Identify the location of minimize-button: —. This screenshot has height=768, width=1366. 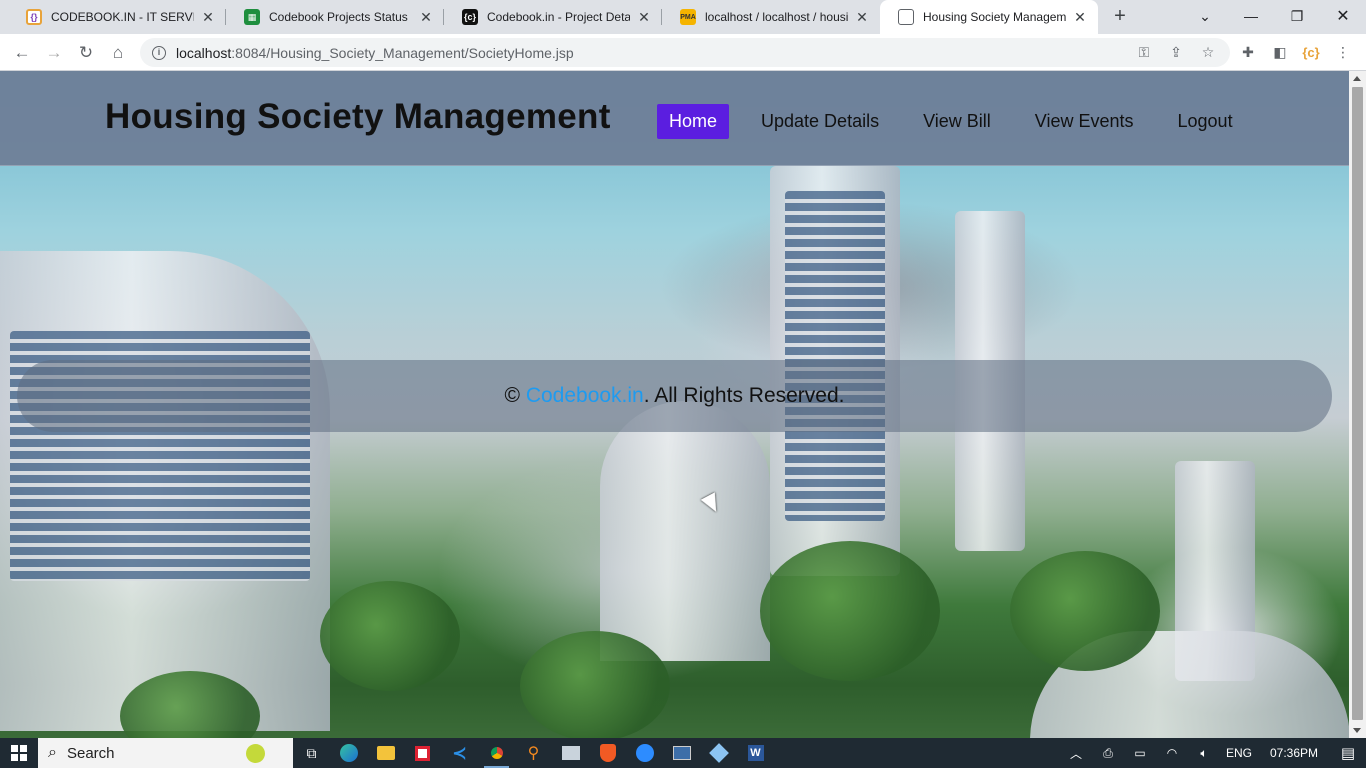
(1251, 16).